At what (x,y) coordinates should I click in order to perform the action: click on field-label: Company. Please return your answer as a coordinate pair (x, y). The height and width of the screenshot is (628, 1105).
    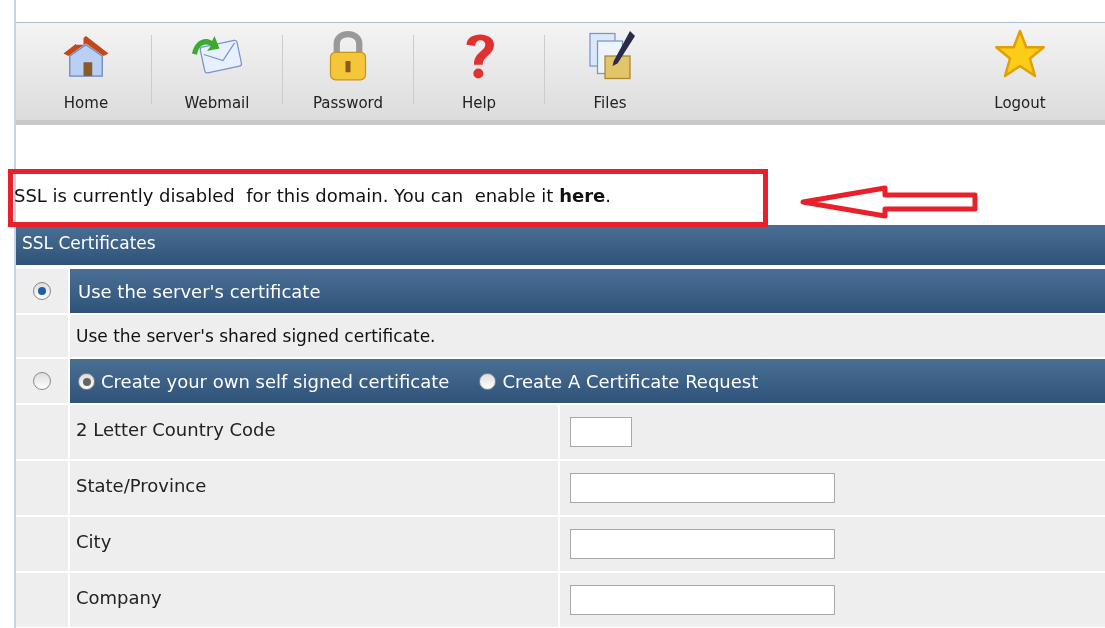
    Looking at the image, I should click on (314, 600).